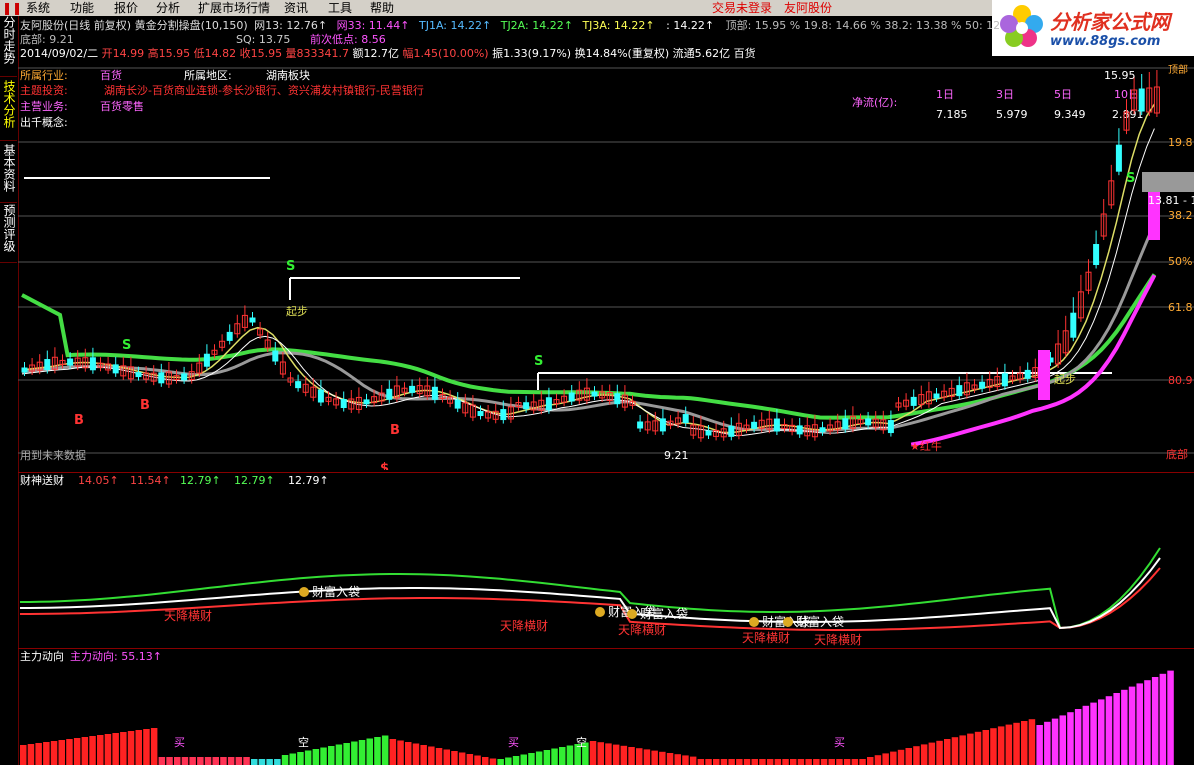 The height and width of the screenshot is (765, 1194). I want to click on axis-label-bottom: 底部, so click(1177, 454).